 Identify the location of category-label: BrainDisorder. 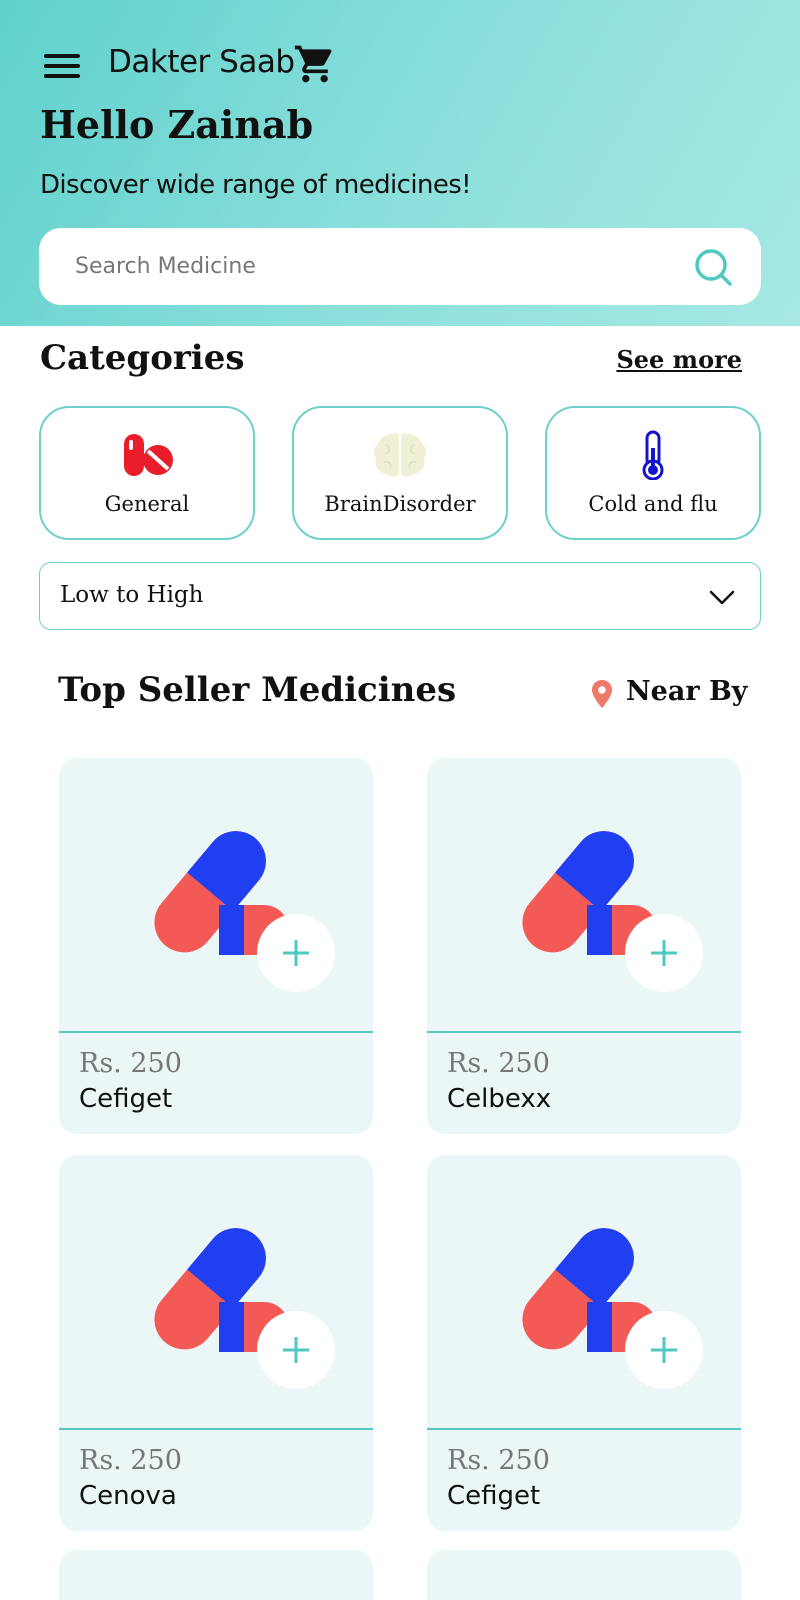
(400, 504).